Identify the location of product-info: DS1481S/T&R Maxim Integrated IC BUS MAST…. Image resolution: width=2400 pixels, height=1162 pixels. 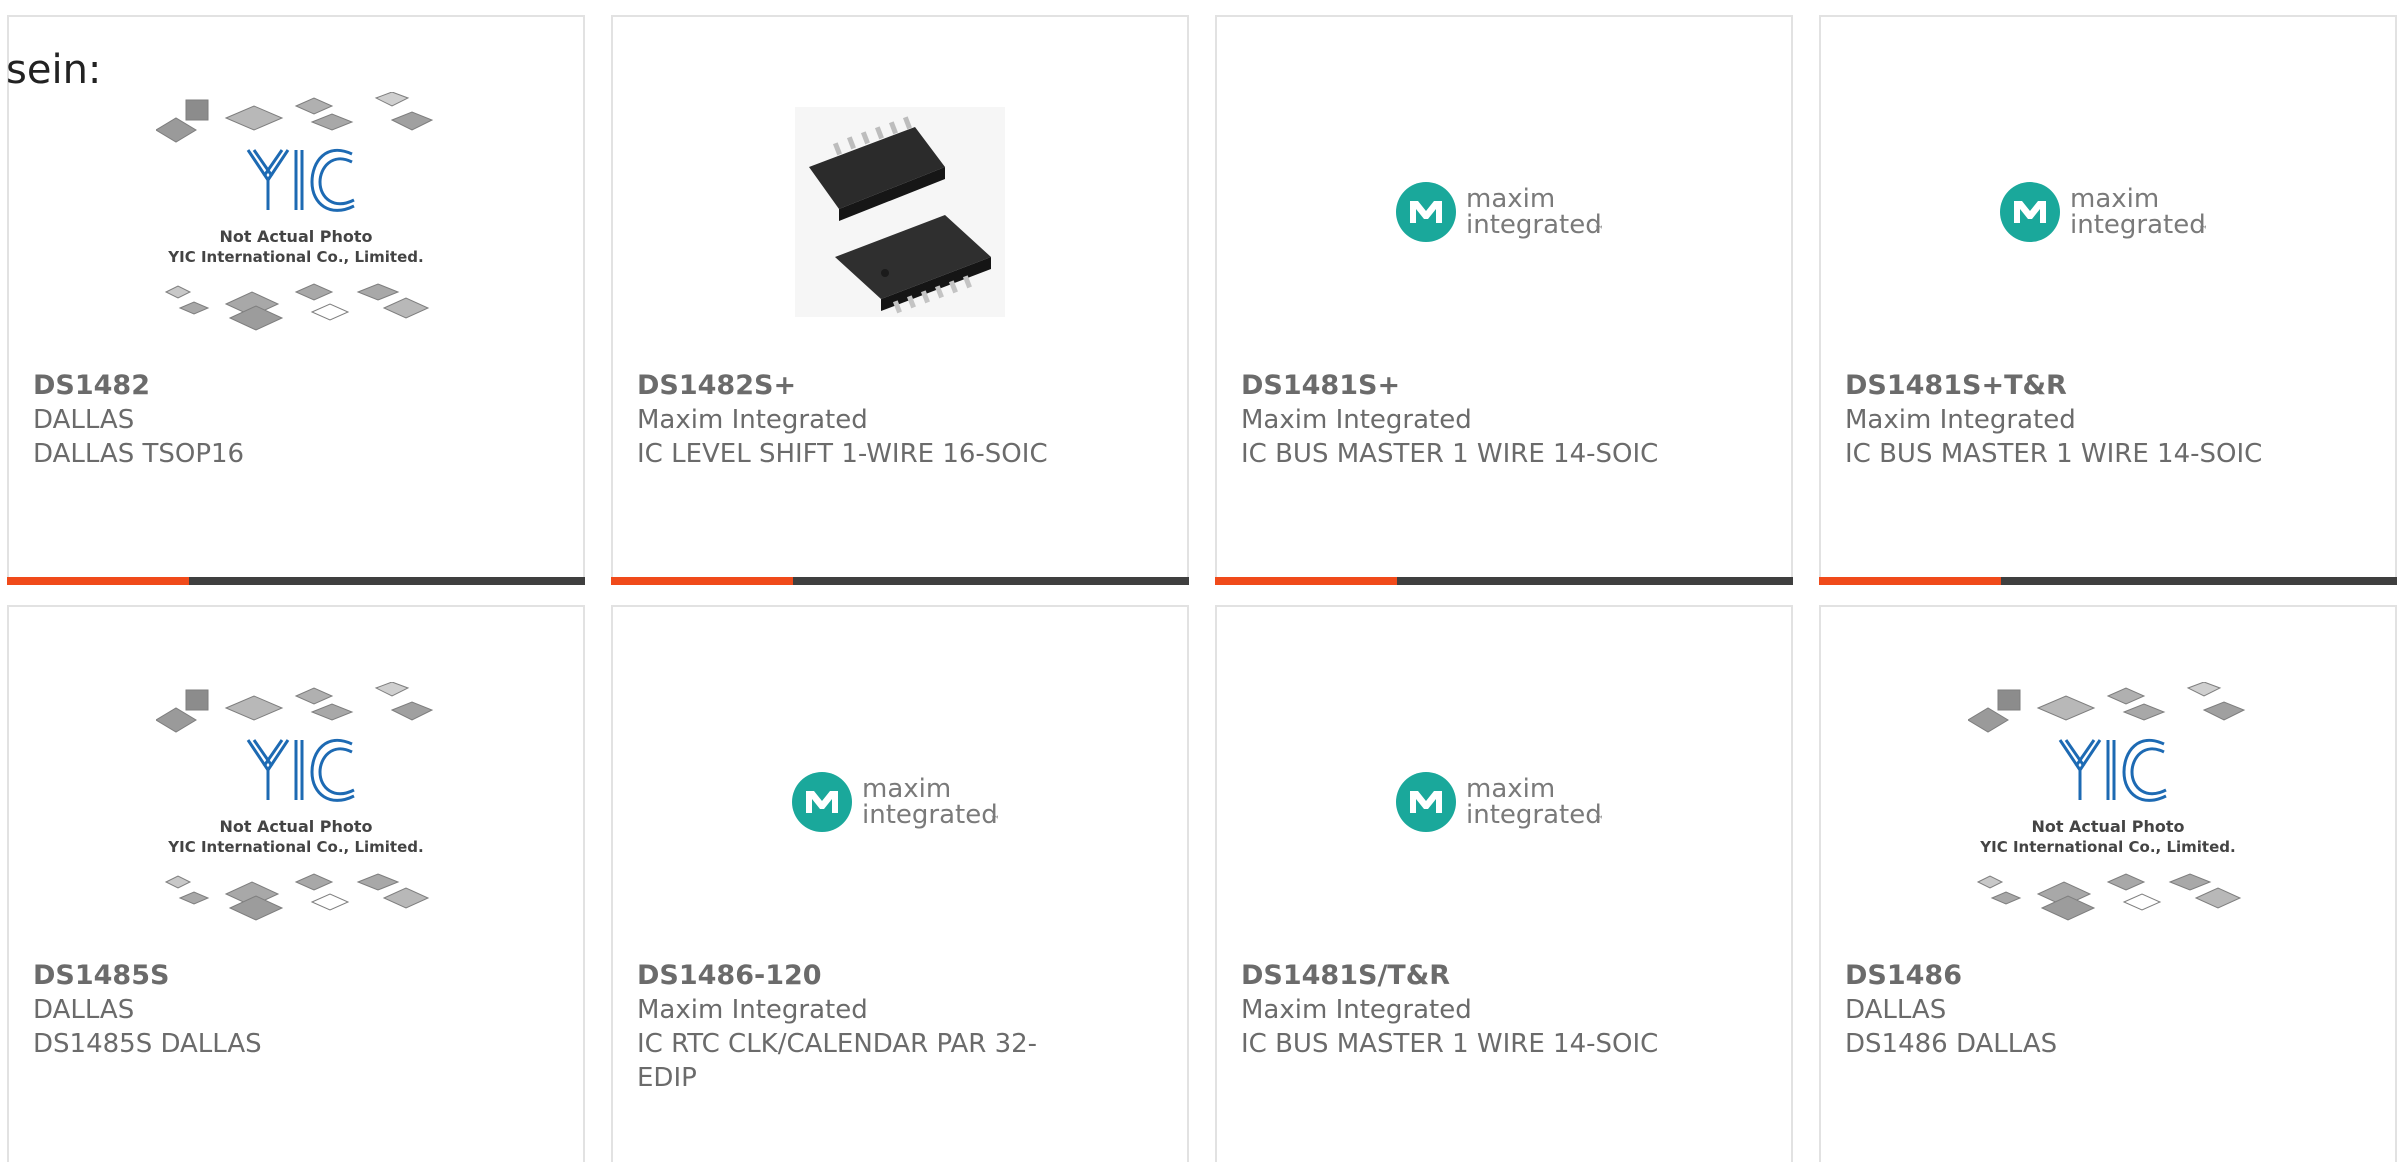
(1504, 1010).